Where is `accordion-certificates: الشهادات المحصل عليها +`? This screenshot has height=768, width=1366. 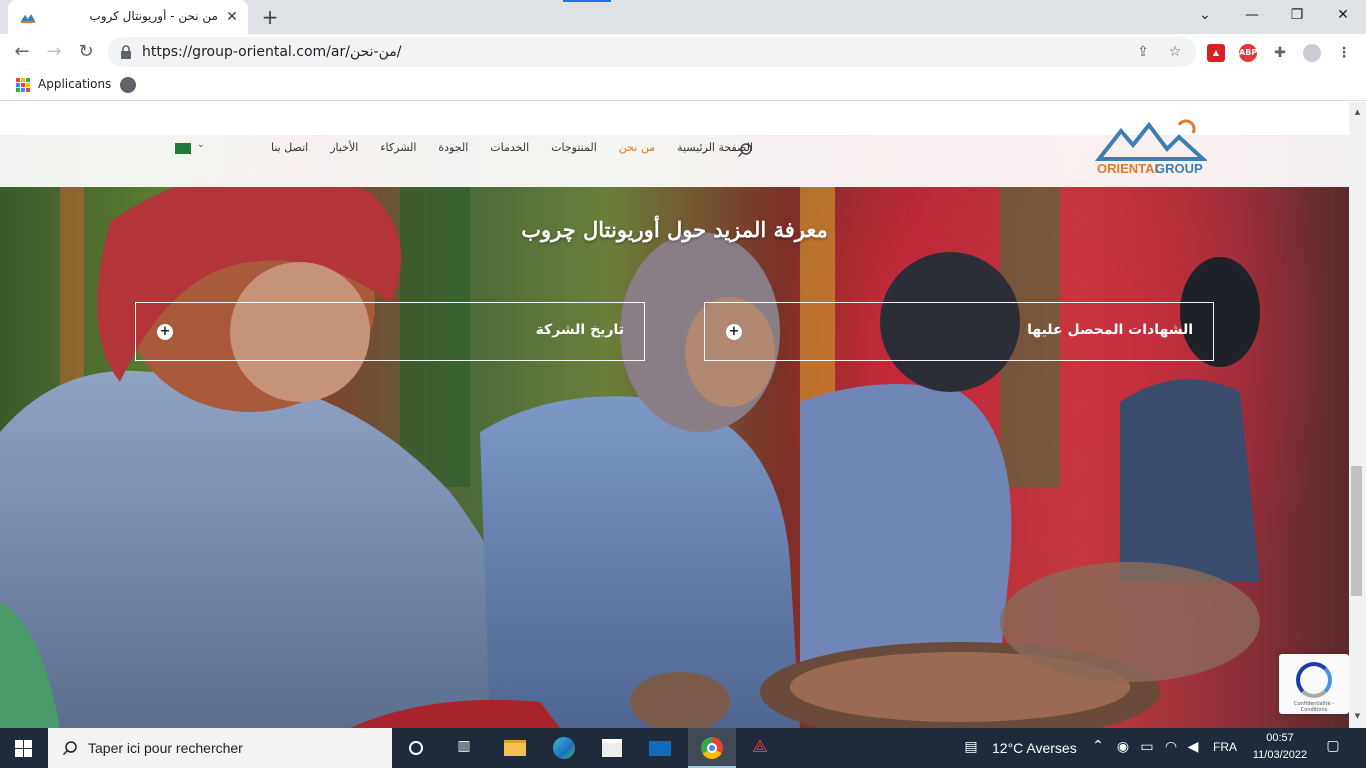
accordion-certificates: الشهادات المحصل عليها + is located at coordinates (959, 331).